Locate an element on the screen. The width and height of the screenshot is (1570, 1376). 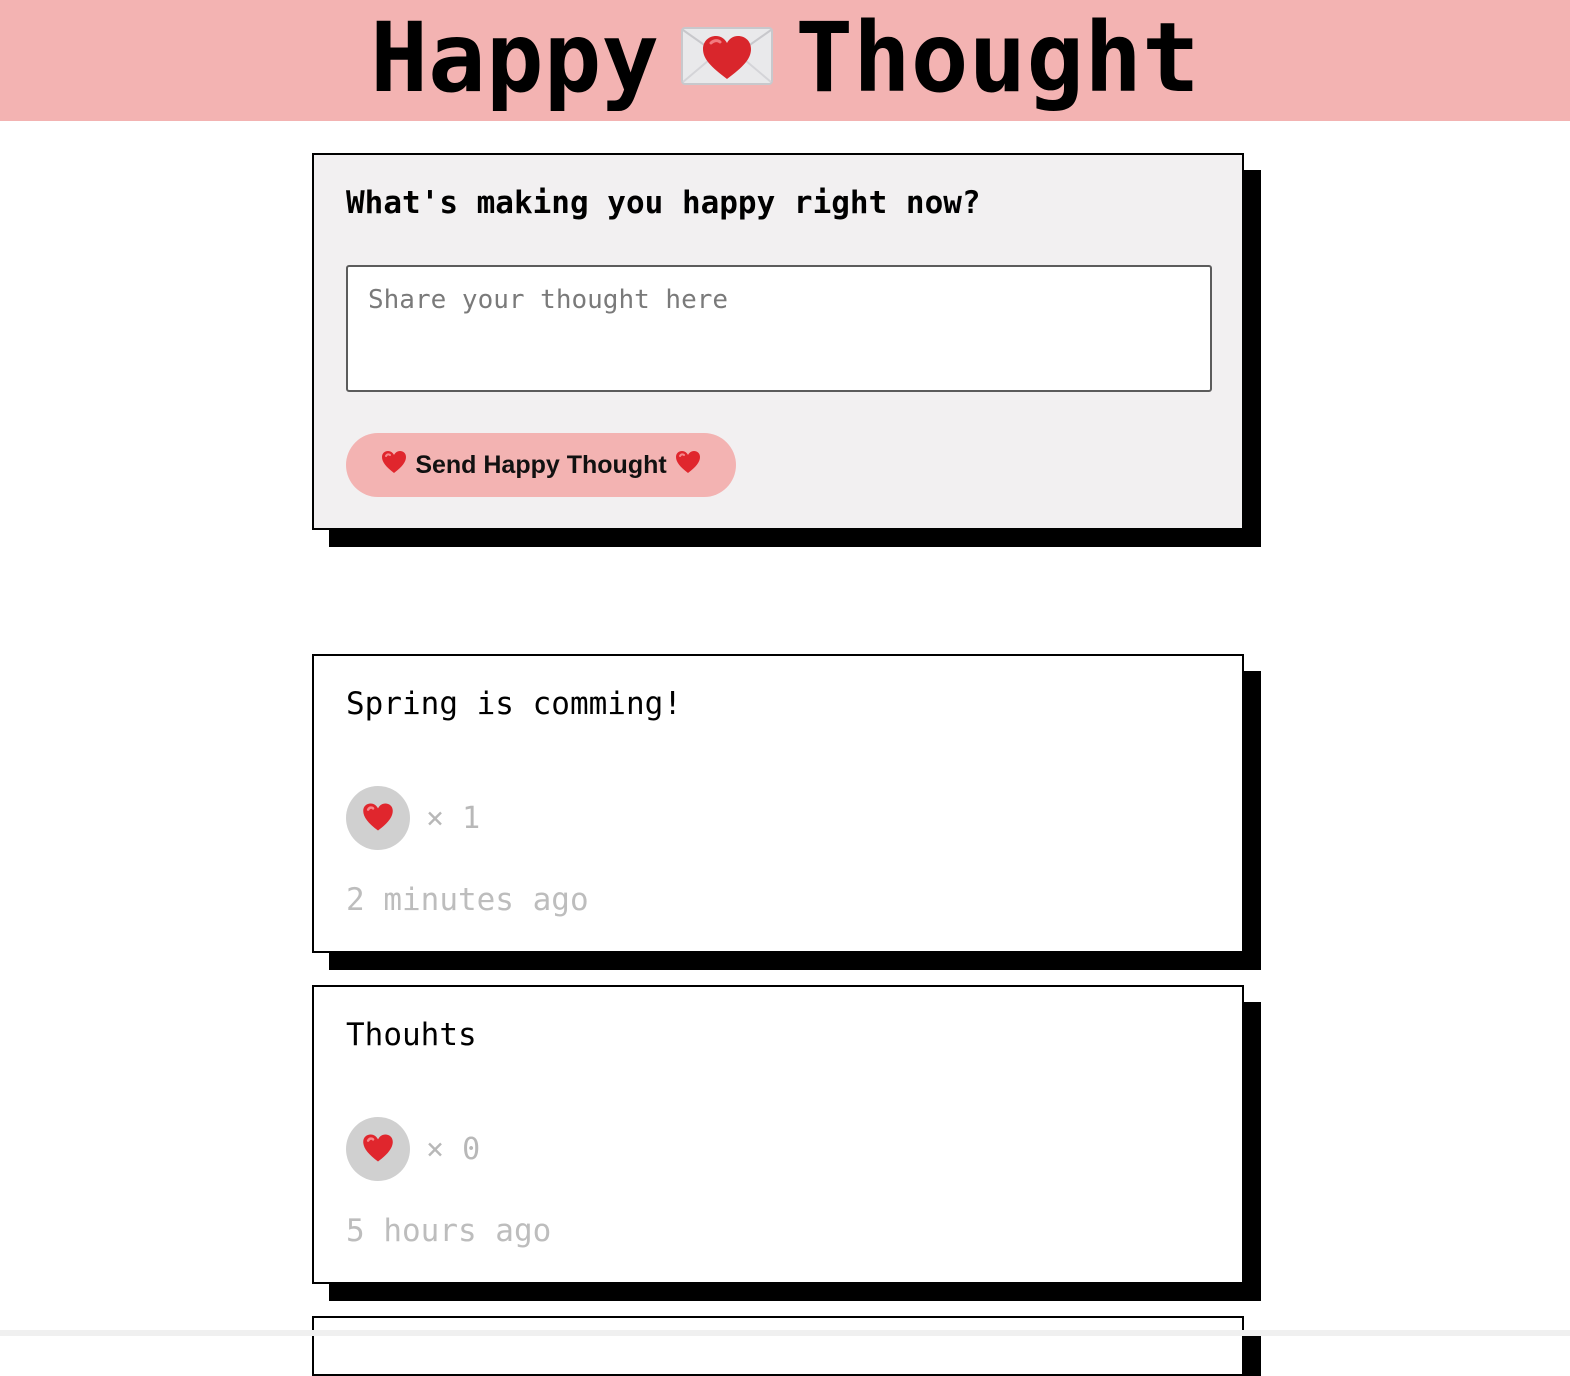
thought-card-partial is located at coordinates (778, 1346).